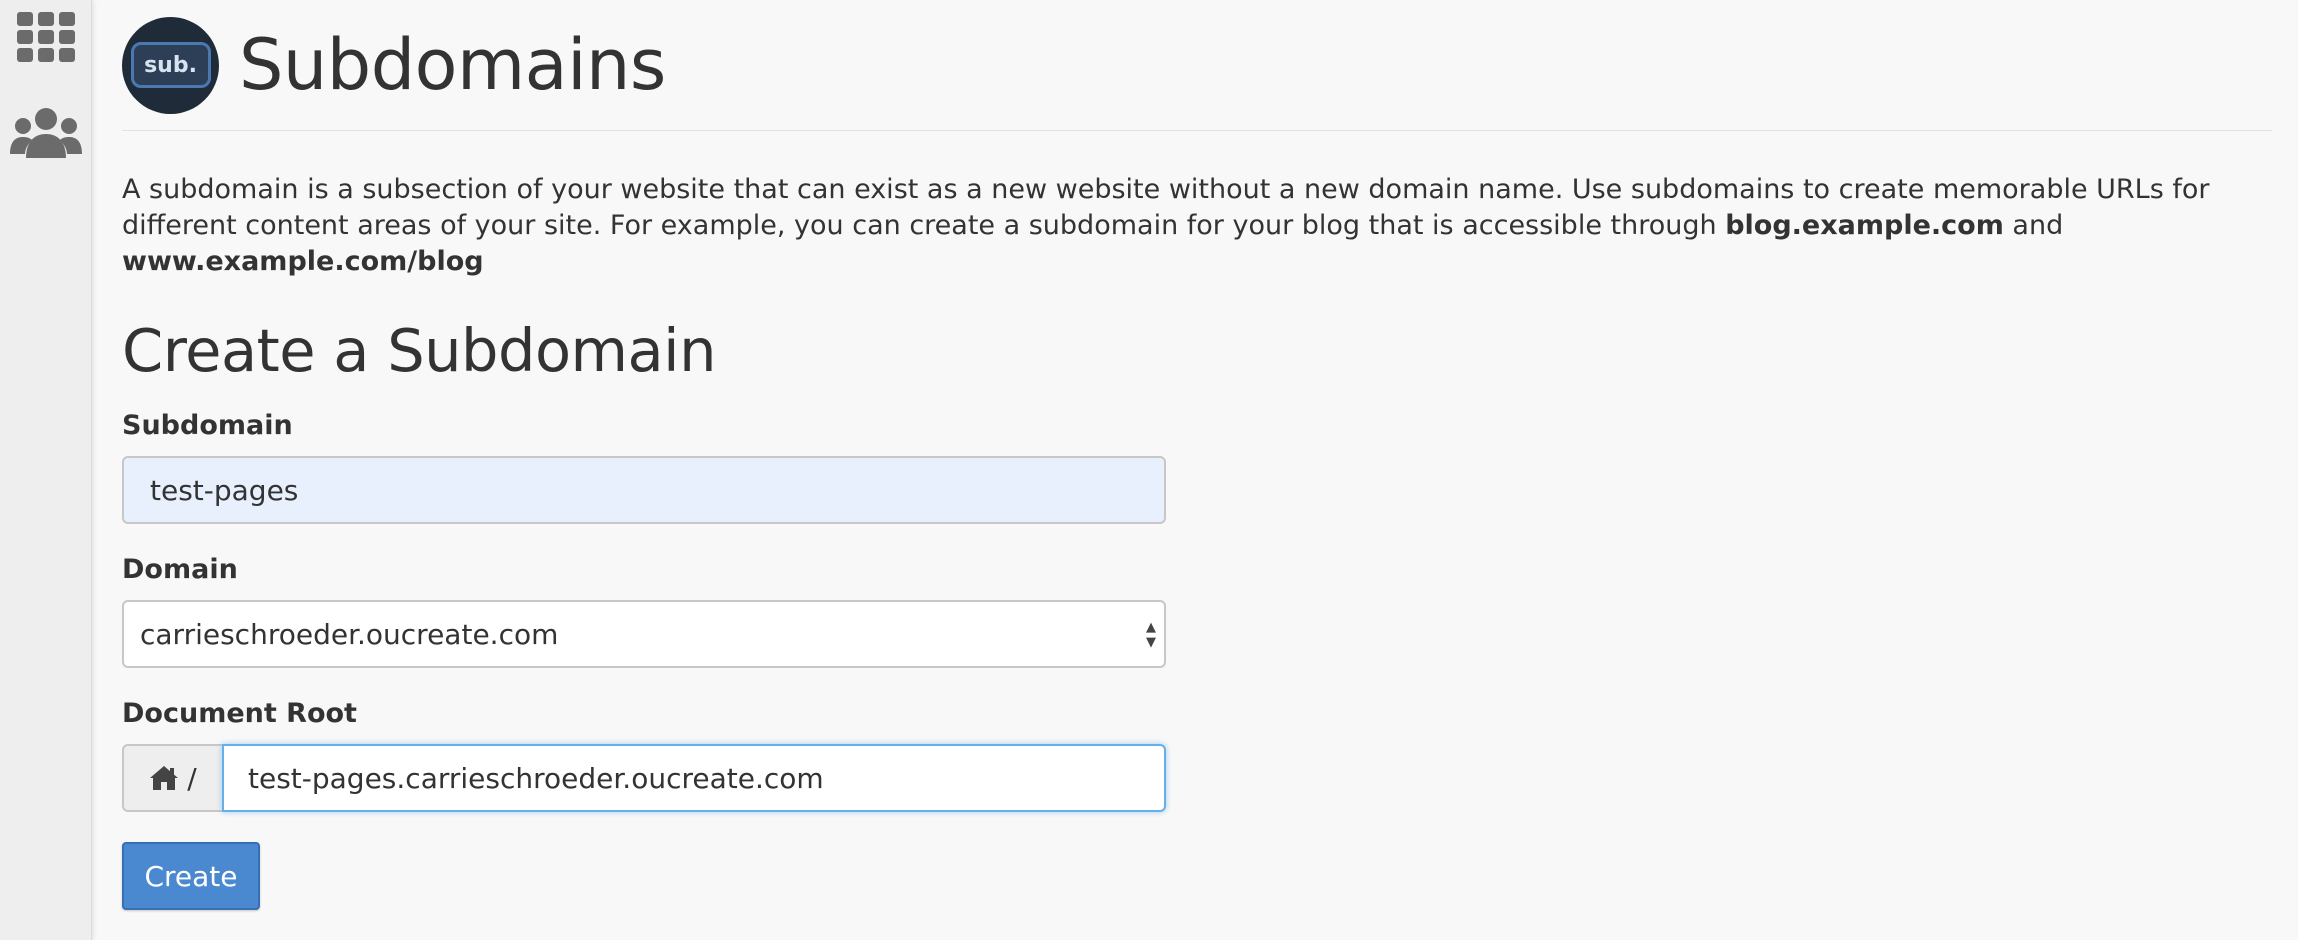 The image size is (2298, 940). Describe the element at coordinates (536, 778) in the screenshot. I see `document-root-input-value: test-pages.carrieschroeder.oucreate.com` at that location.